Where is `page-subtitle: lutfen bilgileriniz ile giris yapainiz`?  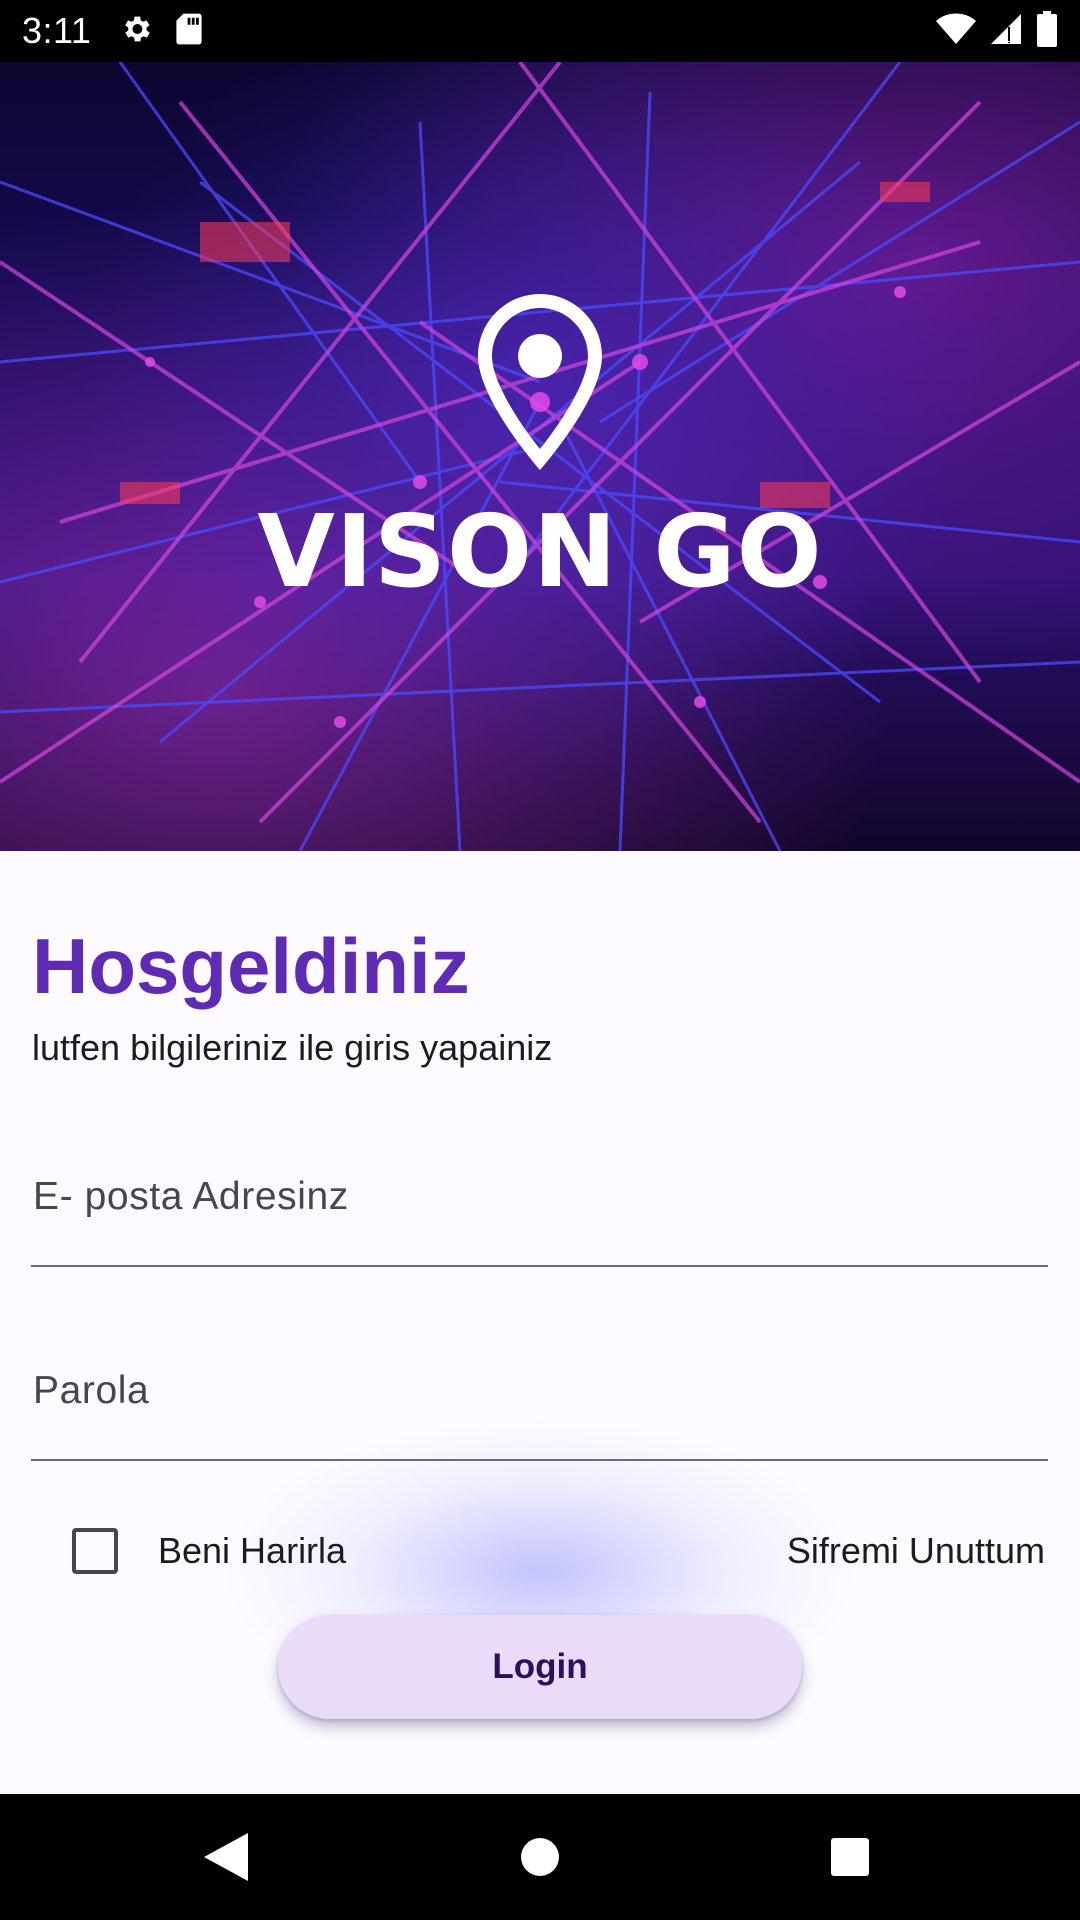 page-subtitle: lutfen bilgileriniz ile giris yapainiz is located at coordinates (292, 1047).